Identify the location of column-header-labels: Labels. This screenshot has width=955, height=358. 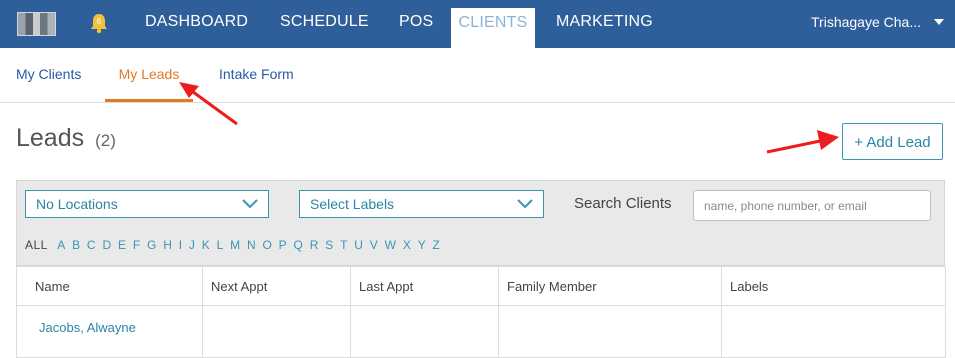
(833, 286).